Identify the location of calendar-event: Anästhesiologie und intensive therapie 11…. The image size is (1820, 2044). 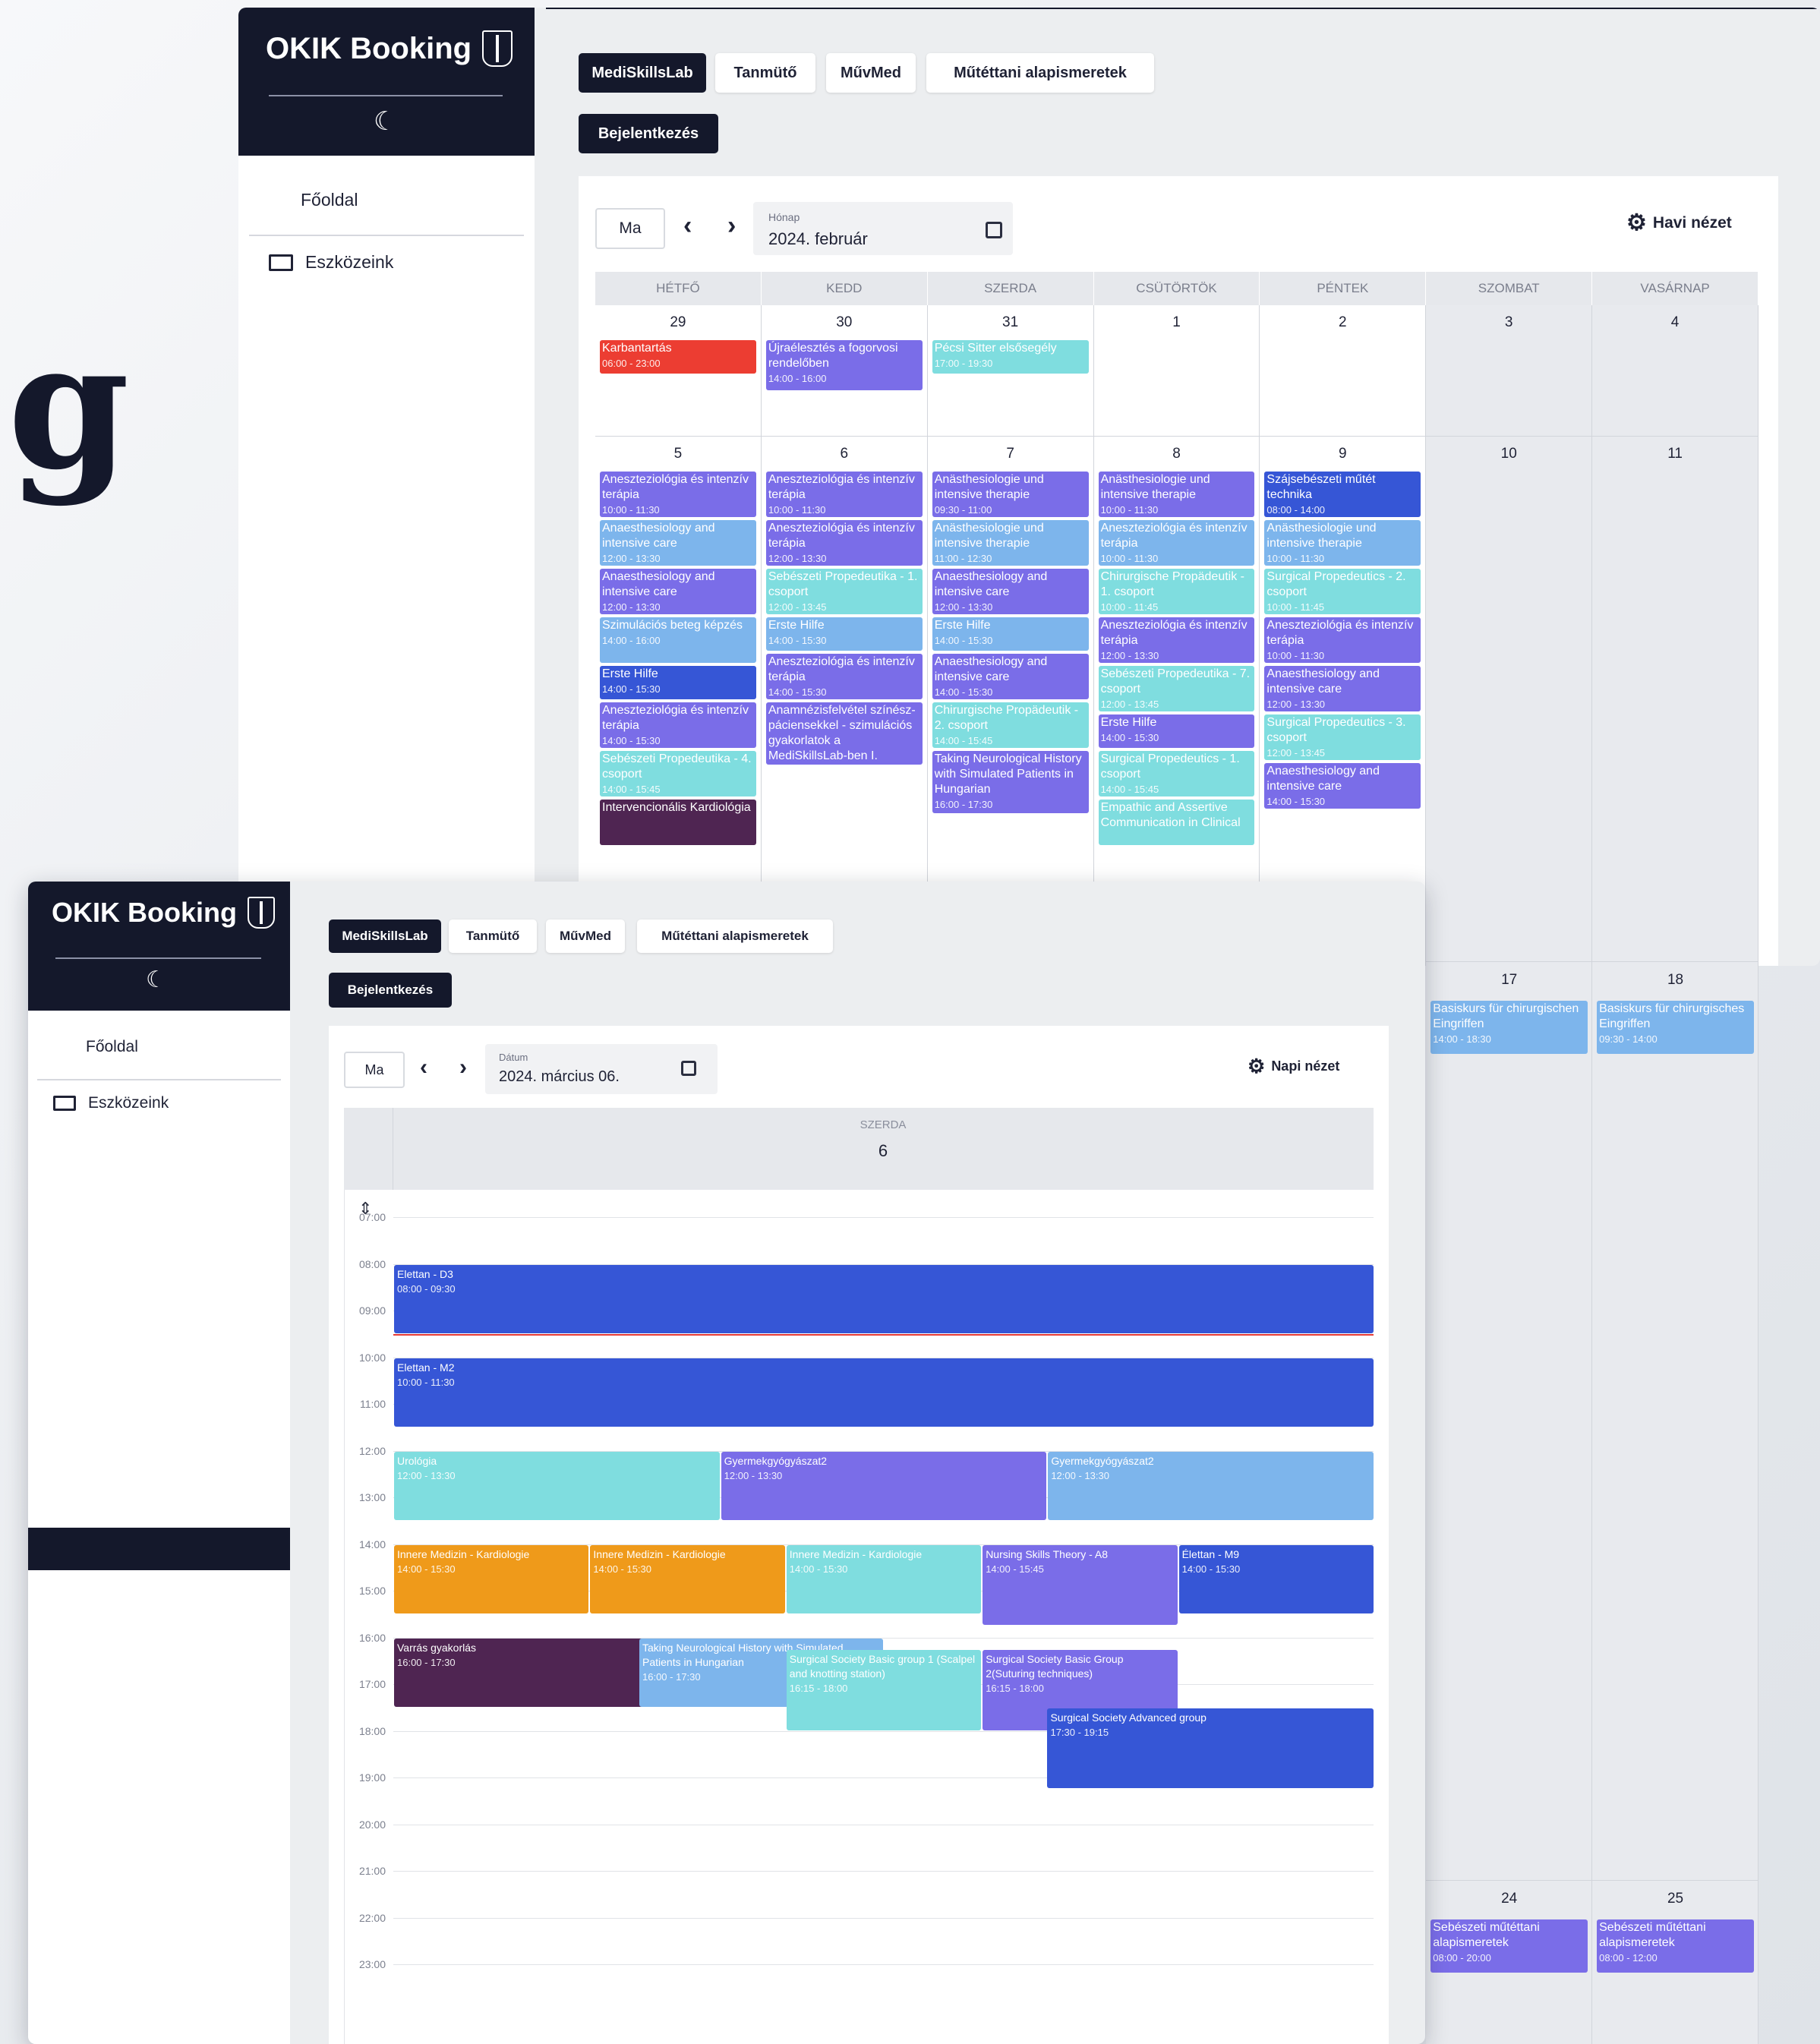
(1010, 543).